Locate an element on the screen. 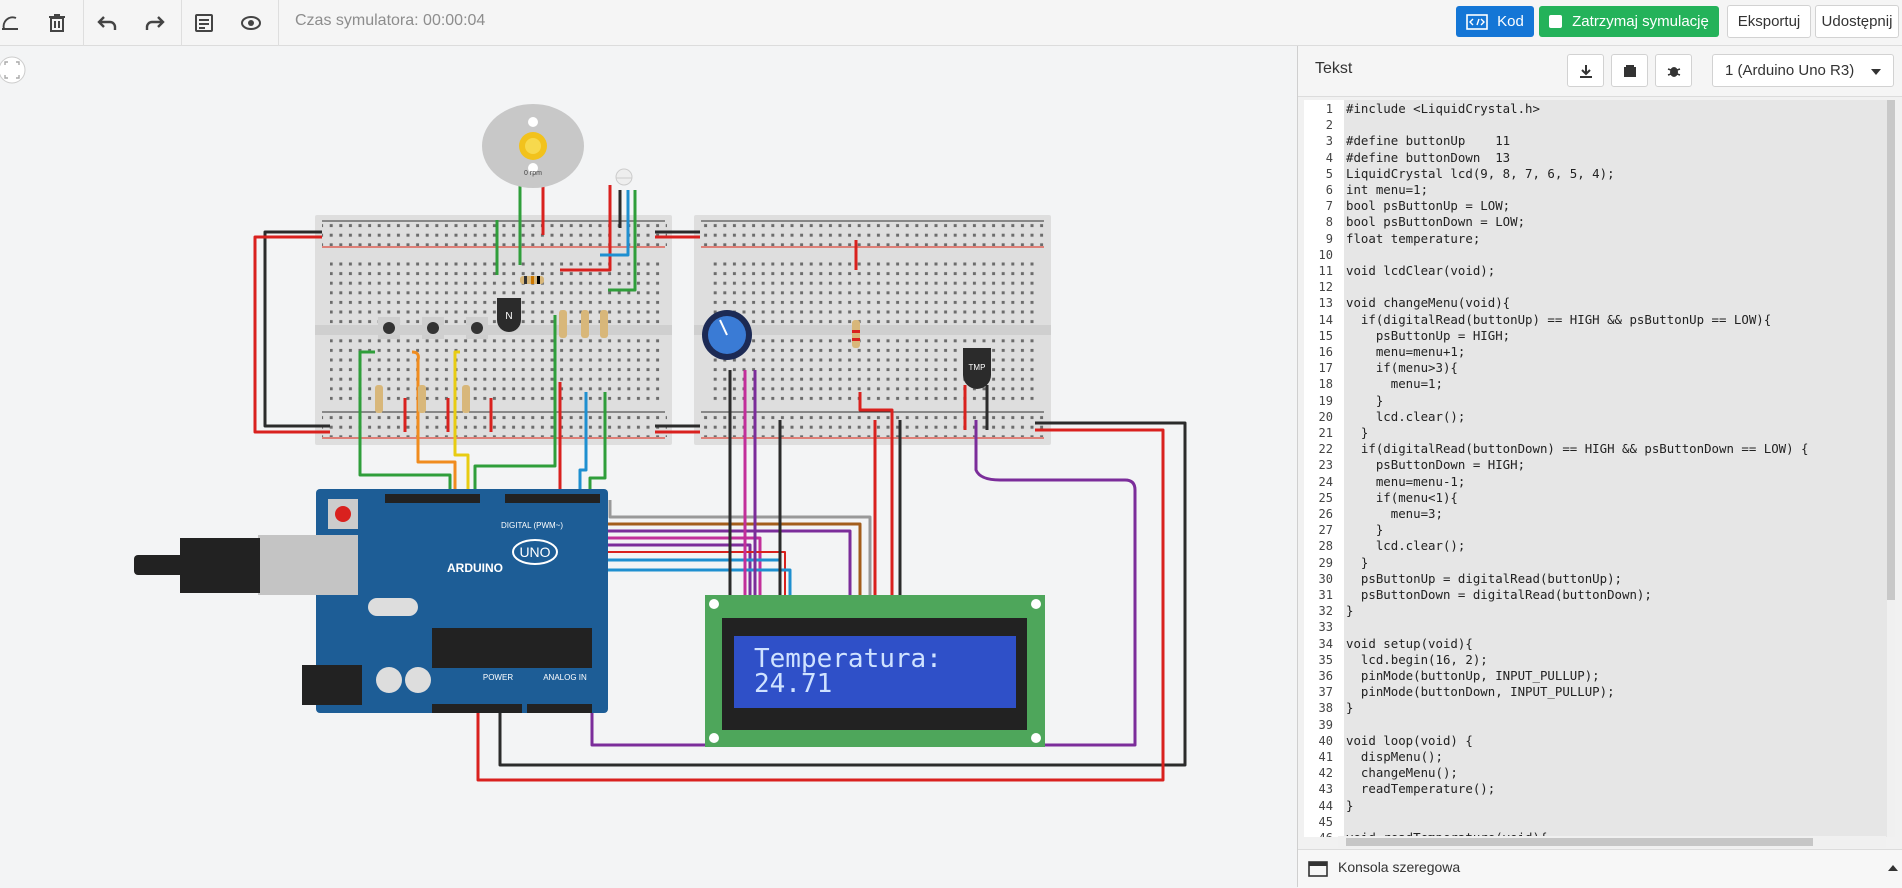 Image resolution: width=1902 pixels, height=888 pixels. line-number: 12 is located at coordinates (1325, 287).